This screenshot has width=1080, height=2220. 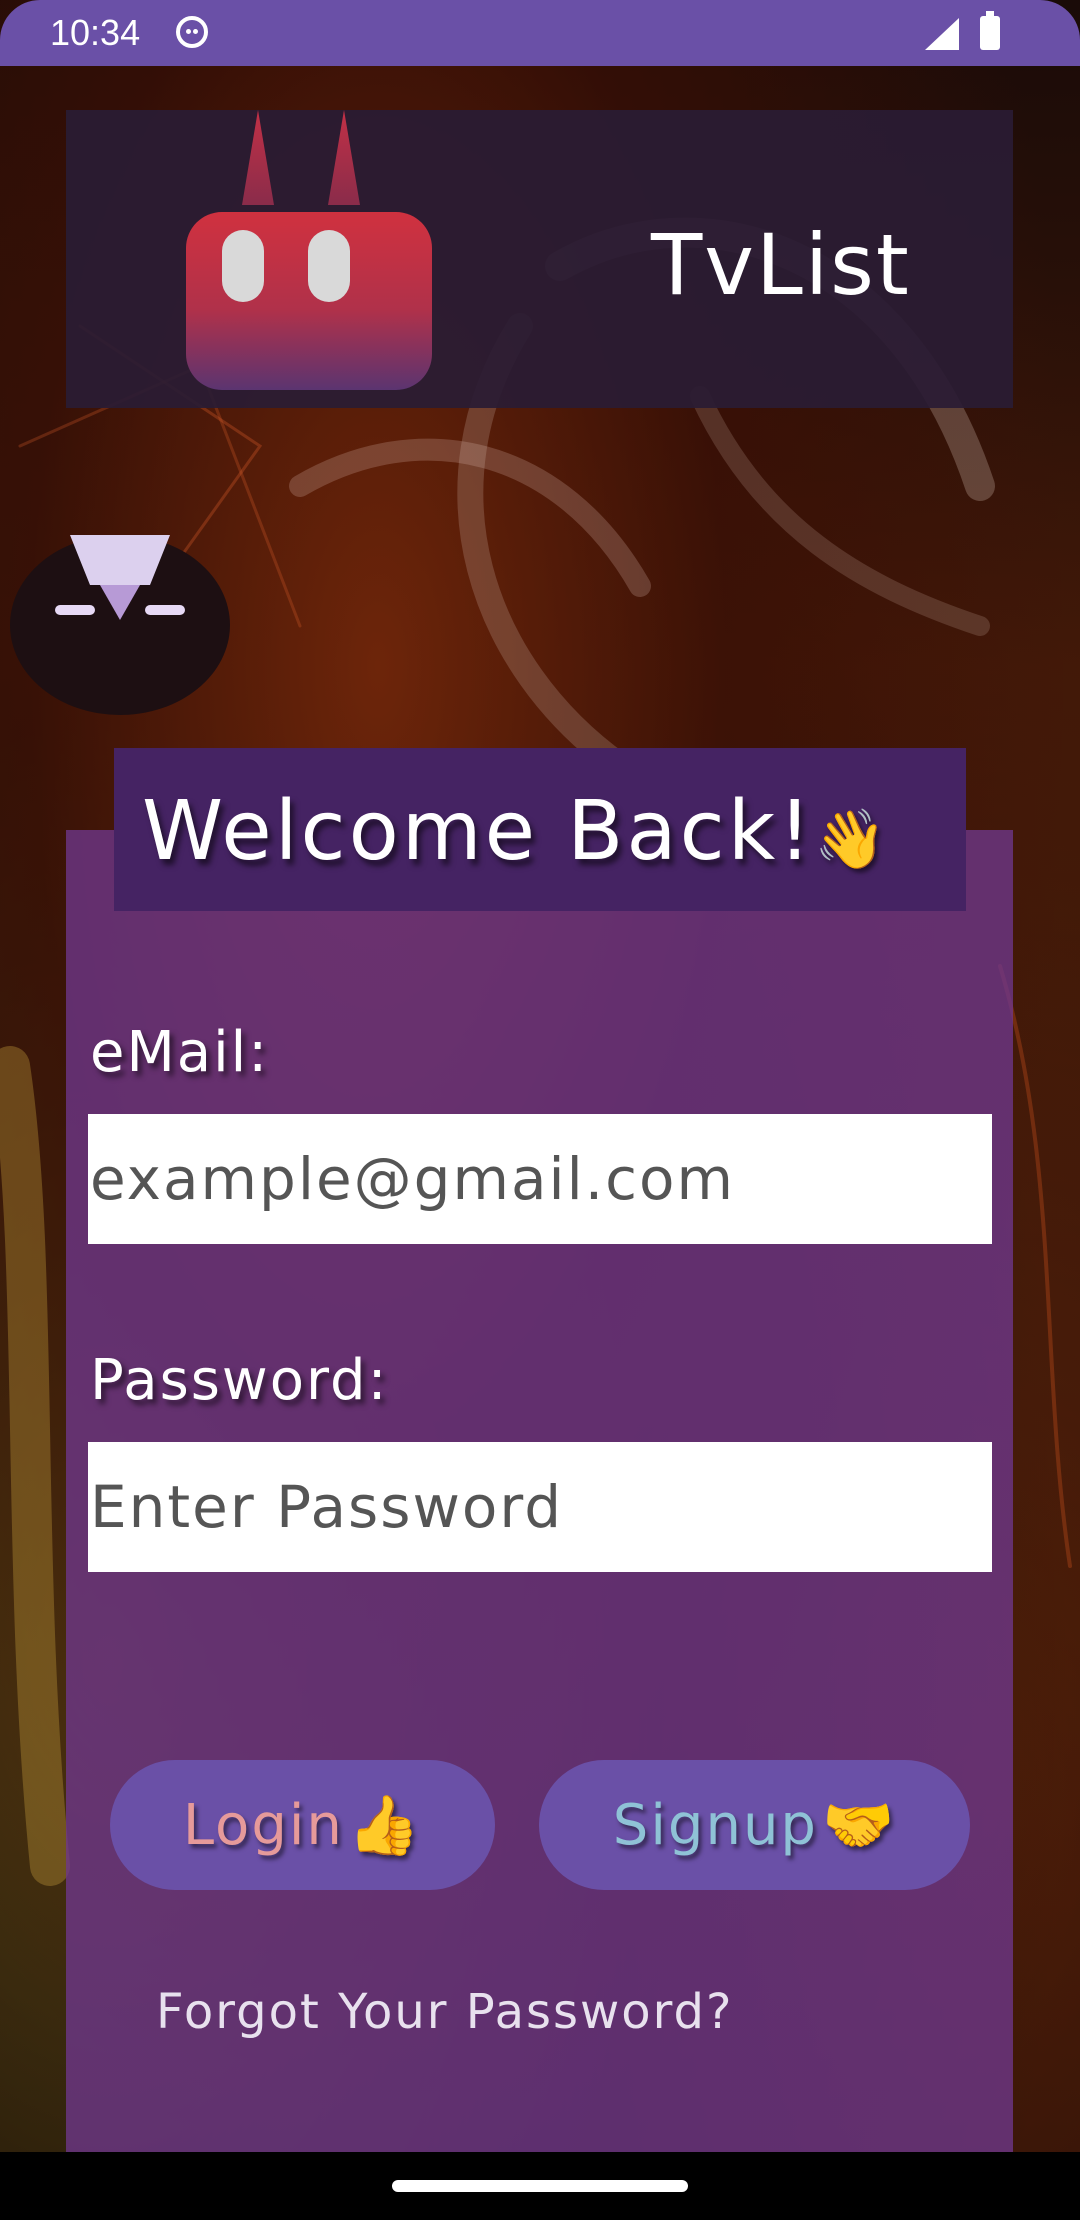 I want to click on thumbs-up-icon: 👍, so click(x=385, y=1824).